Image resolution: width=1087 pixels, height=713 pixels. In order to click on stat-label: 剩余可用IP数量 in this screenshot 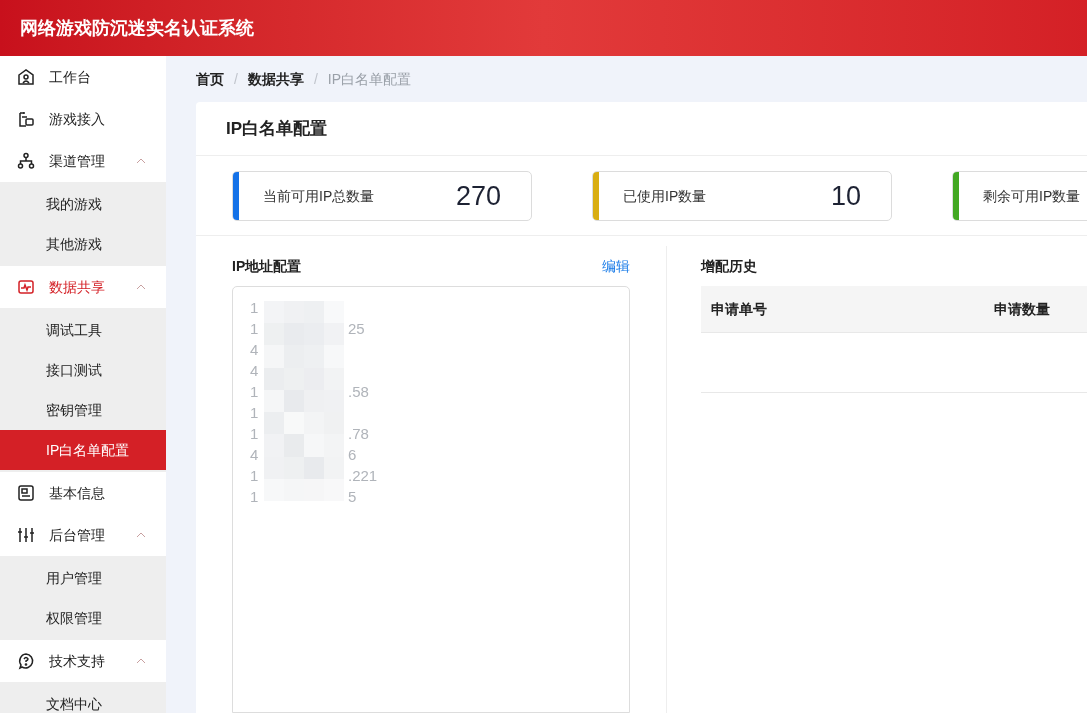, I will do `click(1032, 196)`.